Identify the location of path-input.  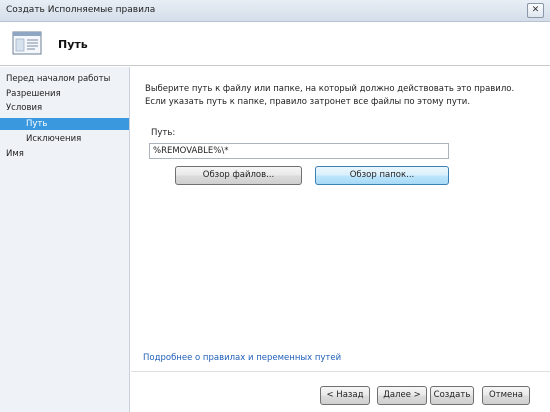
(299, 151).